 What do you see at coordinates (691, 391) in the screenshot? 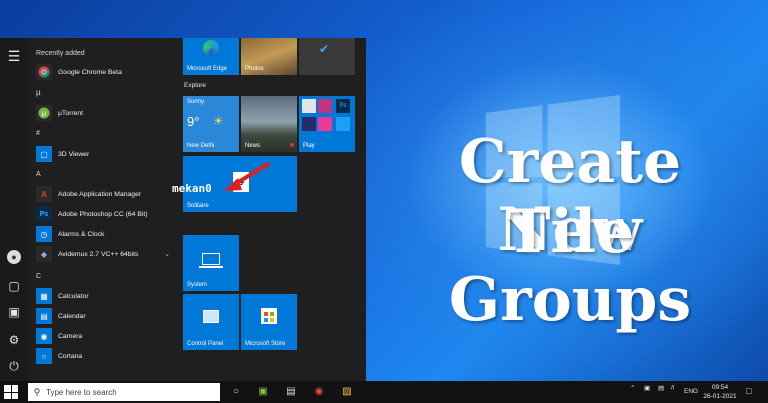
I see `language-indicator: ENG` at bounding box center [691, 391].